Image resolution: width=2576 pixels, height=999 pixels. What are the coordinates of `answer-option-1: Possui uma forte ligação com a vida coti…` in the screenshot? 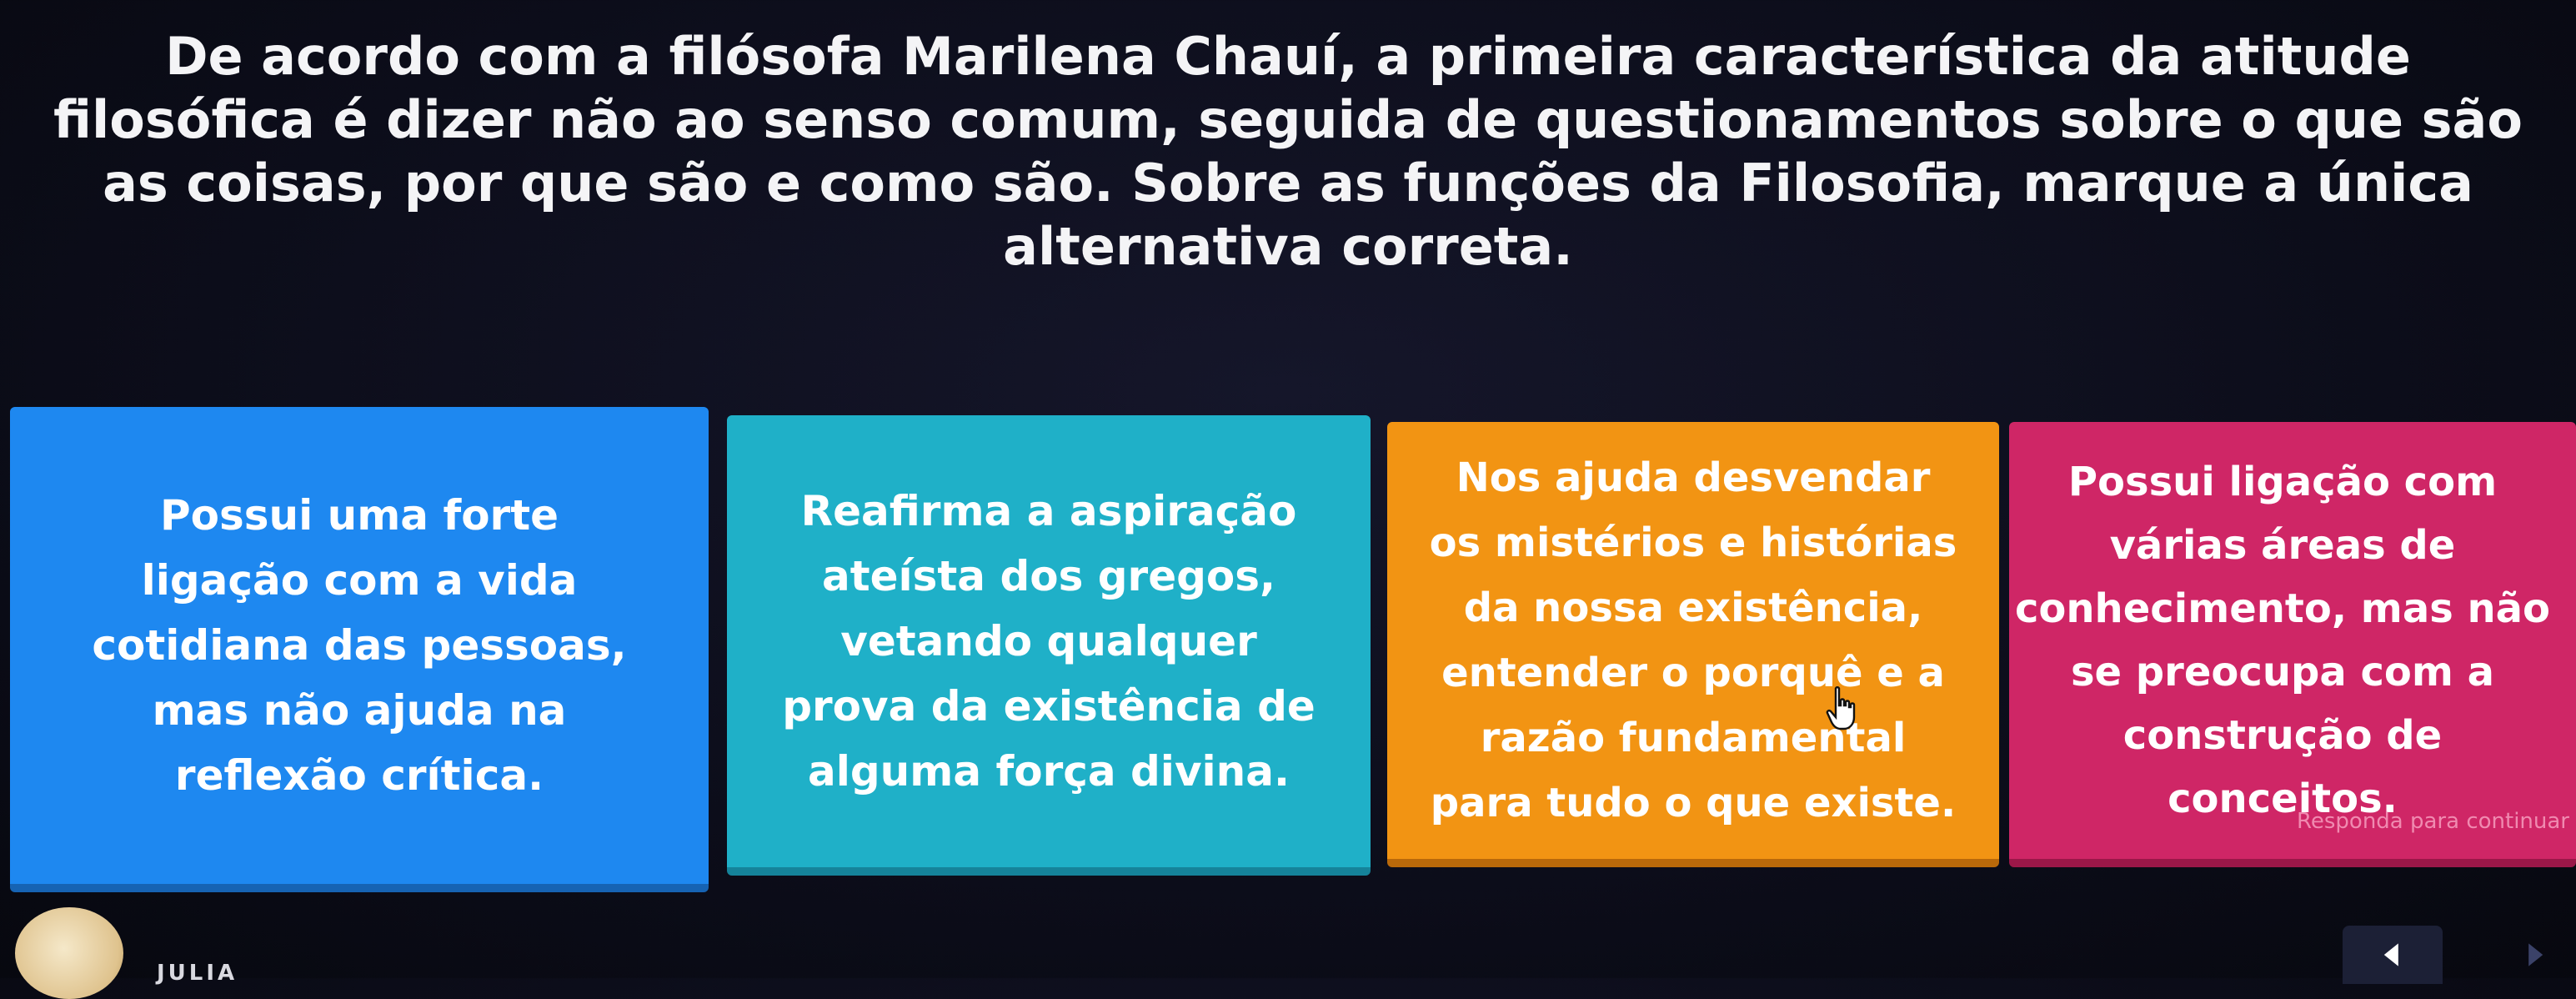 It's located at (359, 649).